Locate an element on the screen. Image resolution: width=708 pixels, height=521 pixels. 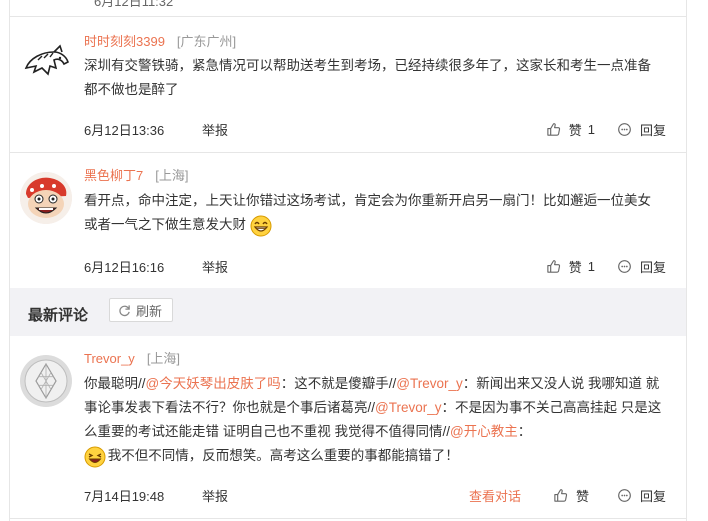
comment-author: Trevor_y [上海] is located at coordinates (132, 357).